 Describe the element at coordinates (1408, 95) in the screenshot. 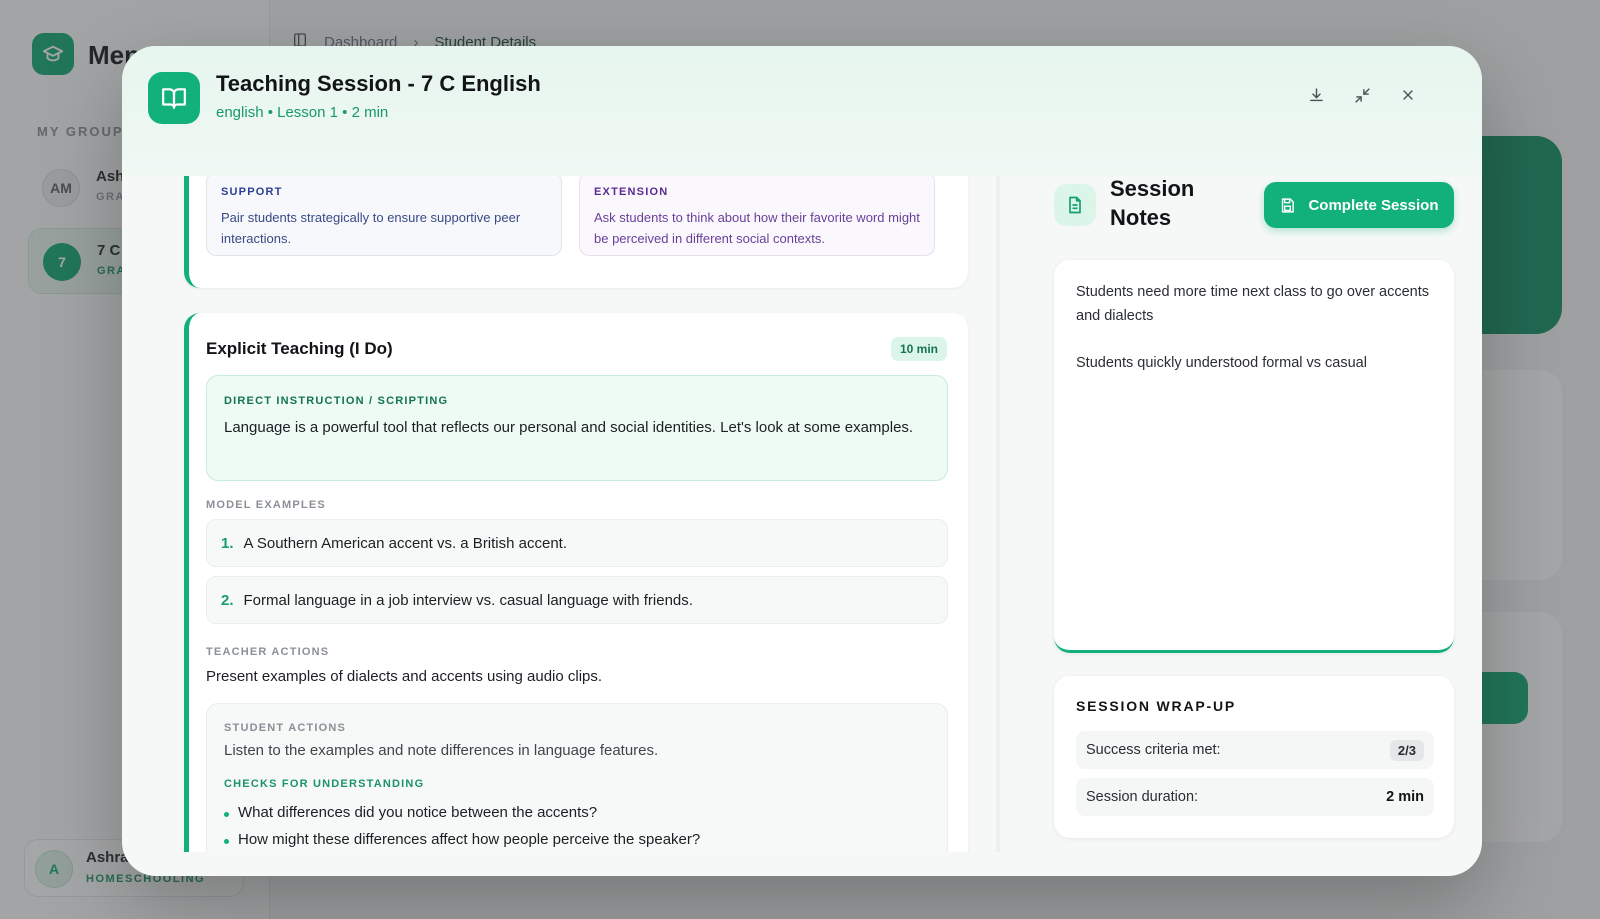

I see `close-icon` at that location.